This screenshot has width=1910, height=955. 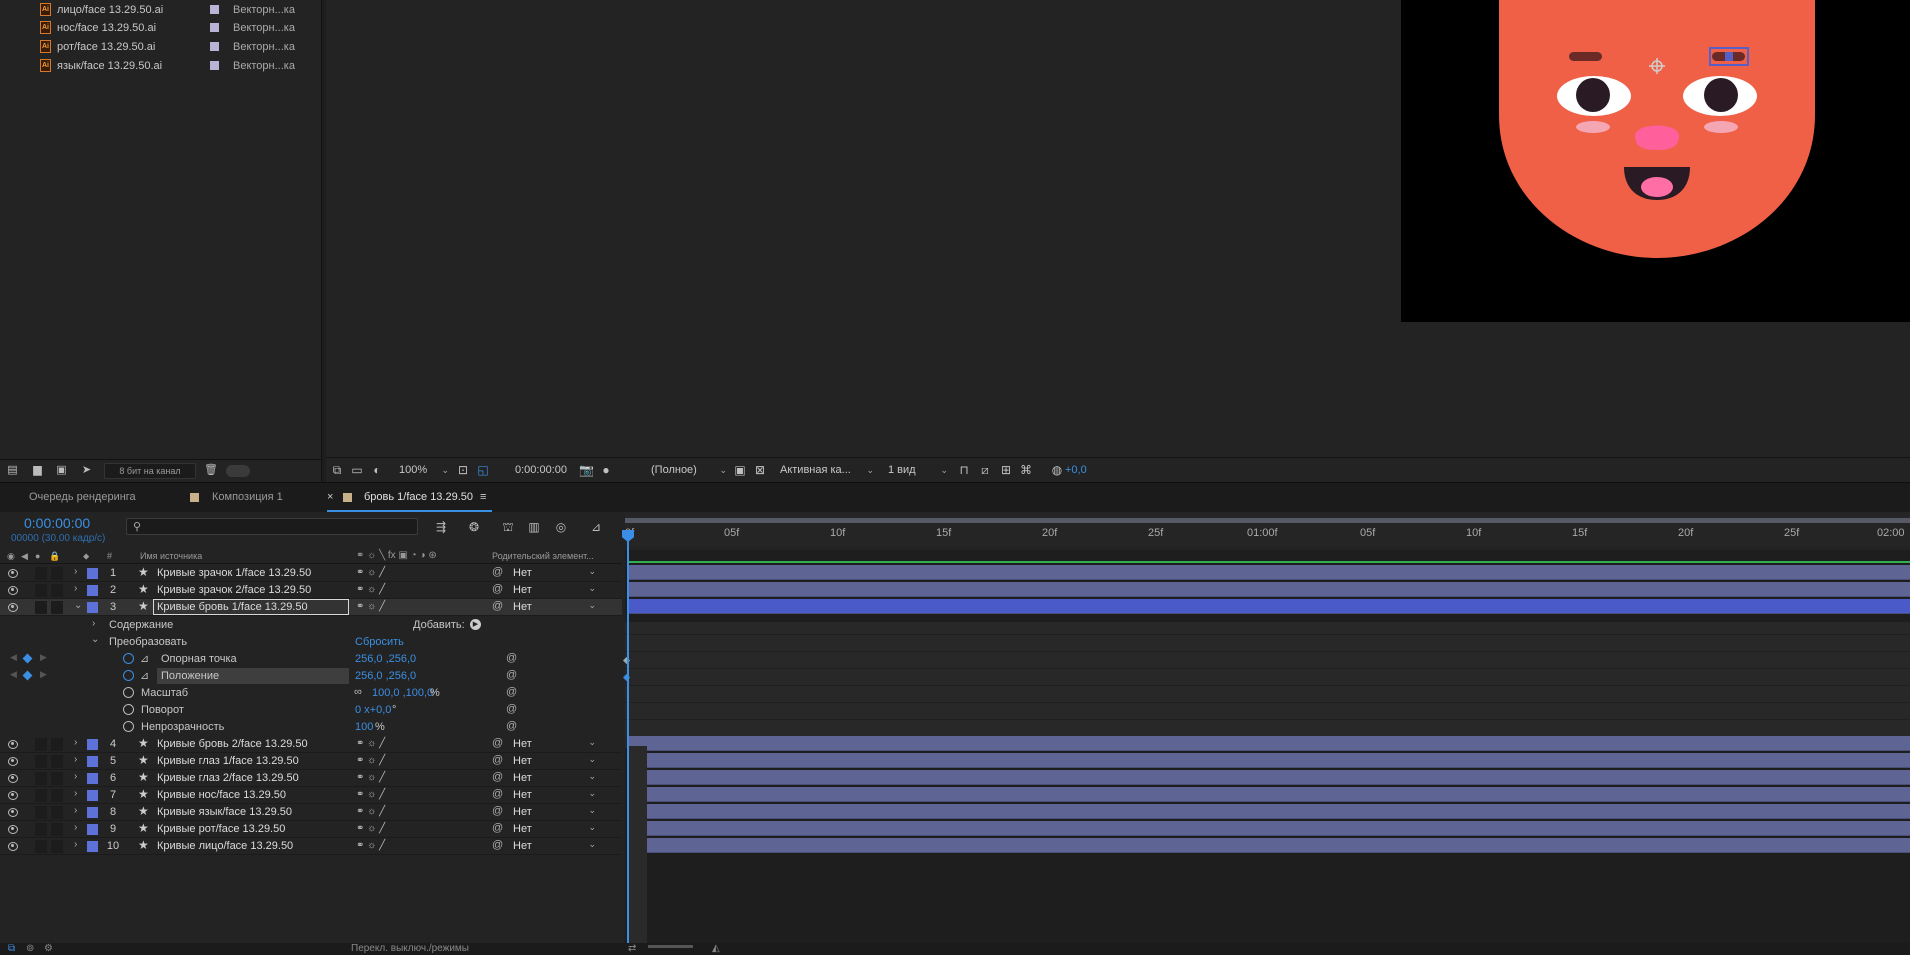 I want to click on new-composition-icon: ▣, so click(x=61, y=470).